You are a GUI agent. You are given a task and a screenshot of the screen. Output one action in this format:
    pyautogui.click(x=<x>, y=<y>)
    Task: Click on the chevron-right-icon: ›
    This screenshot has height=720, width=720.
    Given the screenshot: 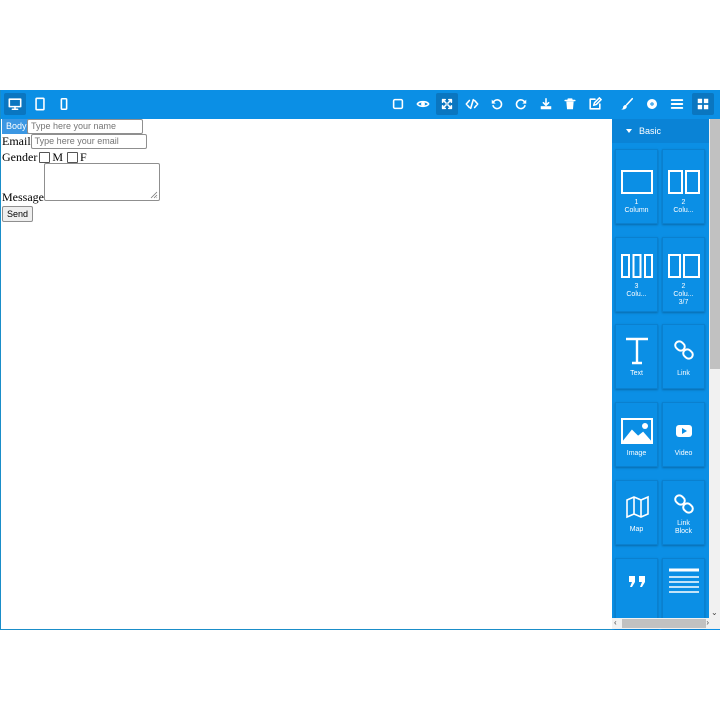 What is the action you would take?
    pyautogui.click(x=707, y=622)
    